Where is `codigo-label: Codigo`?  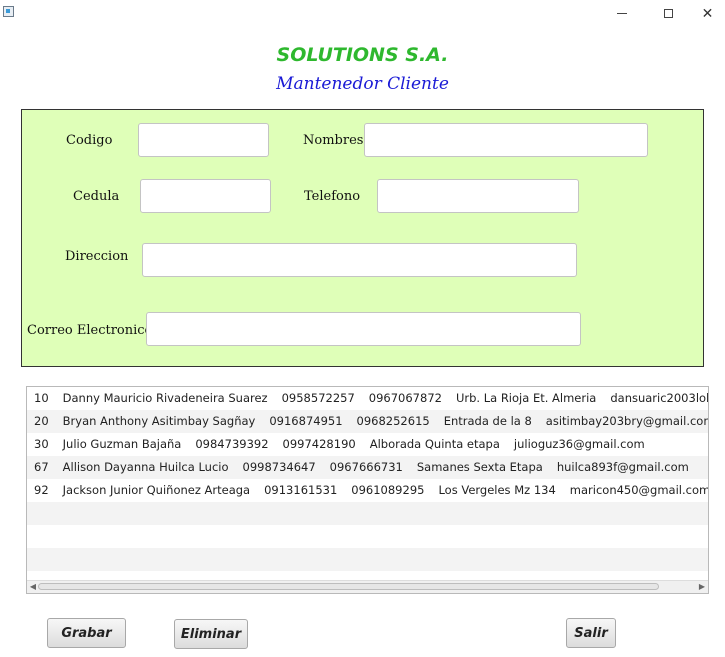 codigo-label: Codigo is located at coordinates (89, 140).